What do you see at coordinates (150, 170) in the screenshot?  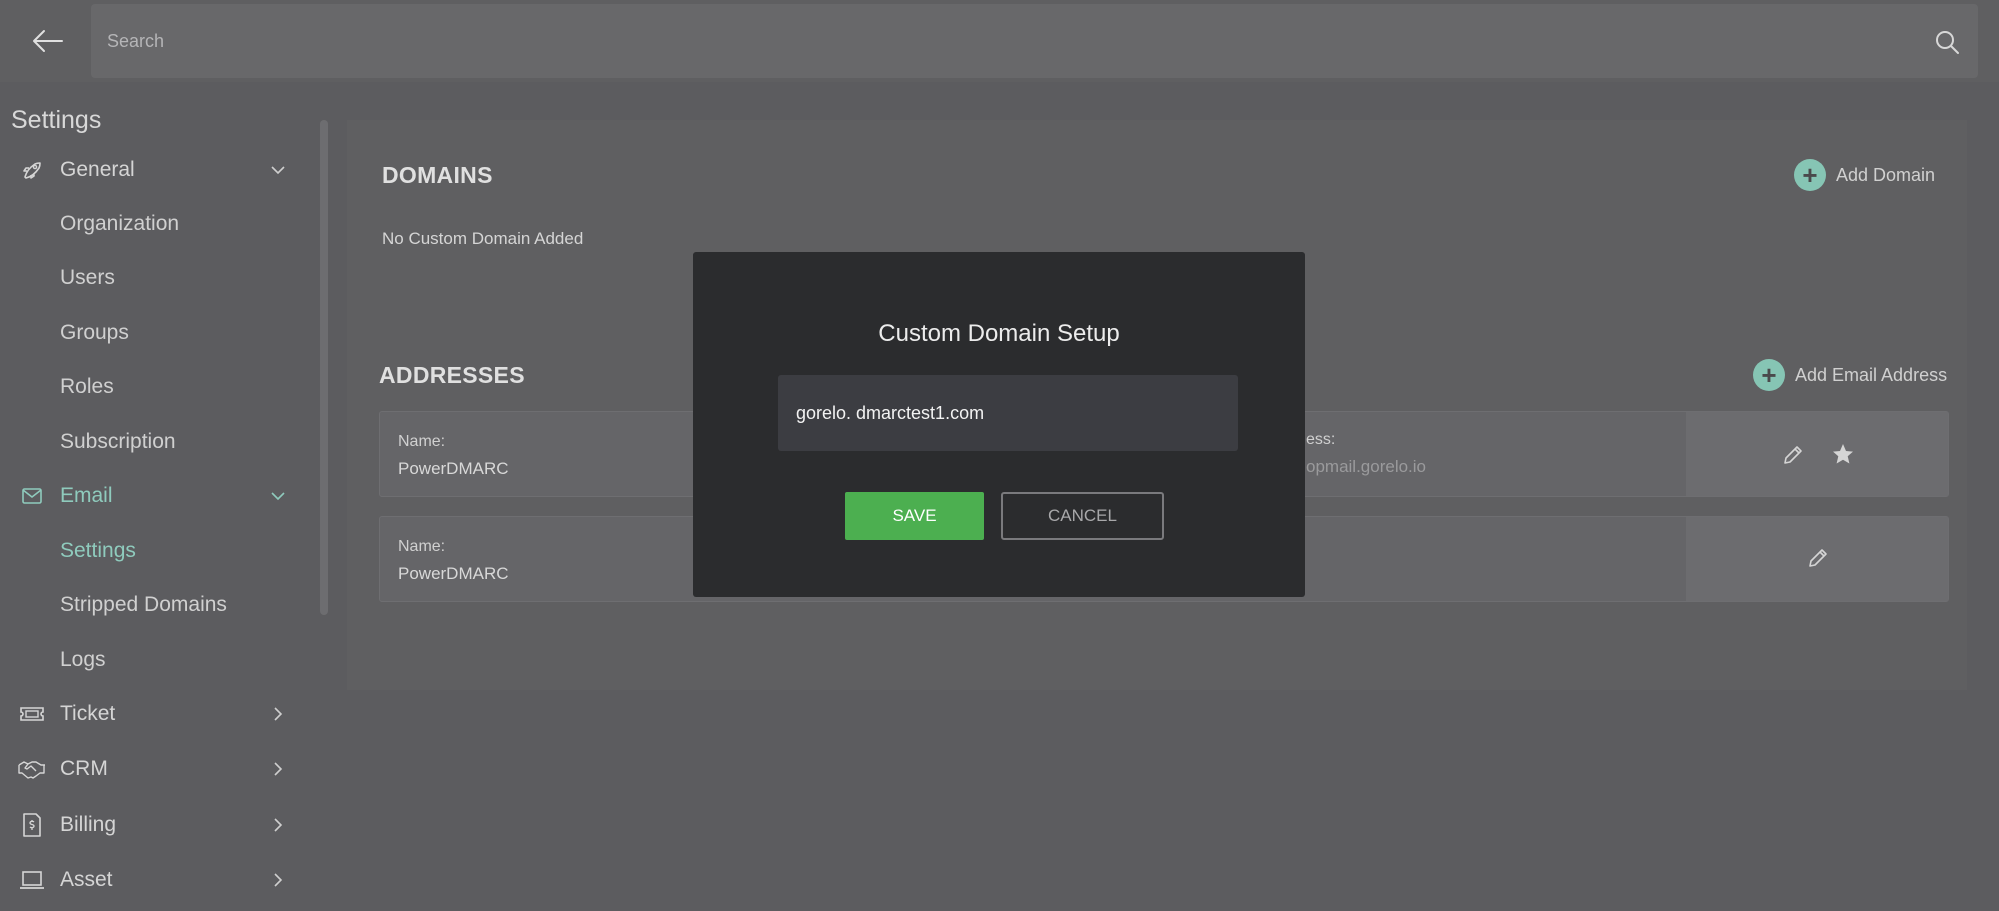 I see `sidebar-item-general: General` at bounding box center [150, 170].